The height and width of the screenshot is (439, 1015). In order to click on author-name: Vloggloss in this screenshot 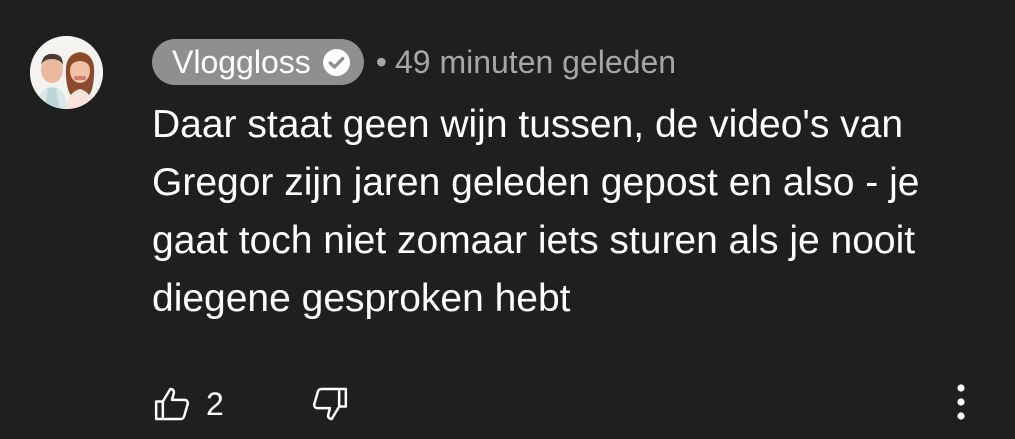, I will do `click(241, 62)`.